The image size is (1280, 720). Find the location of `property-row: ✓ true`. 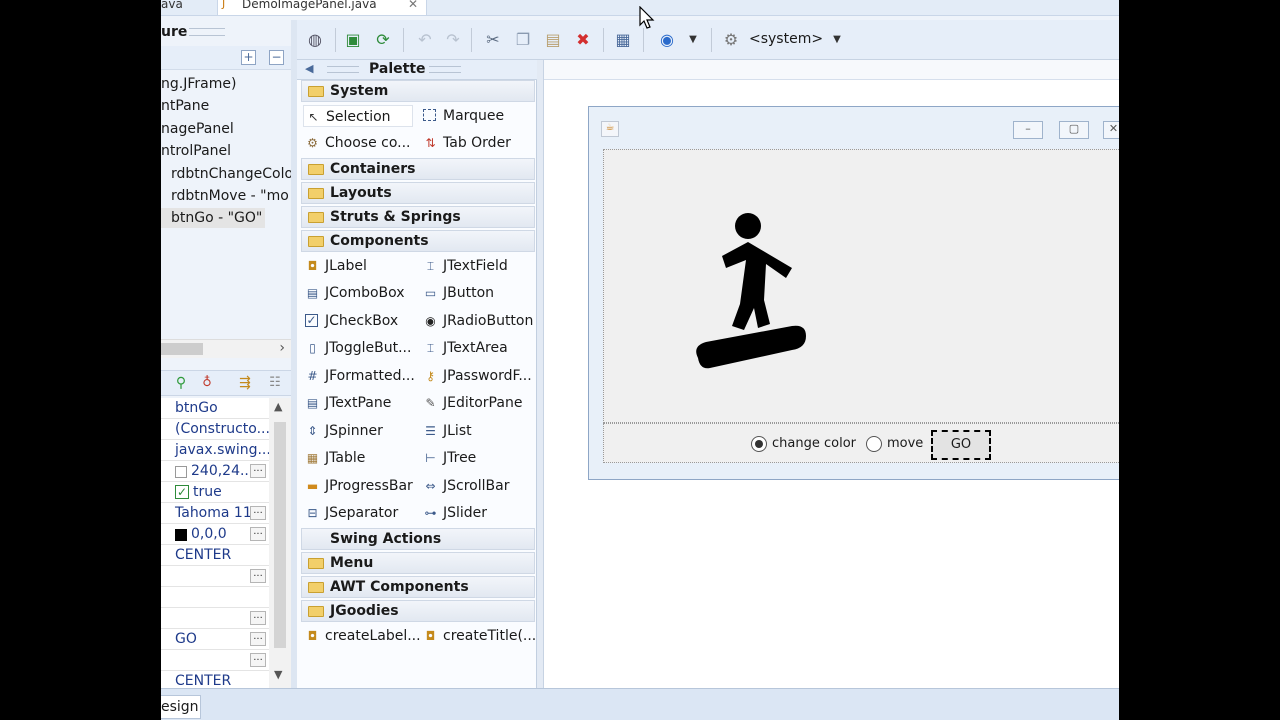

property-row: ✓ true is located at coordinates (215, 492).